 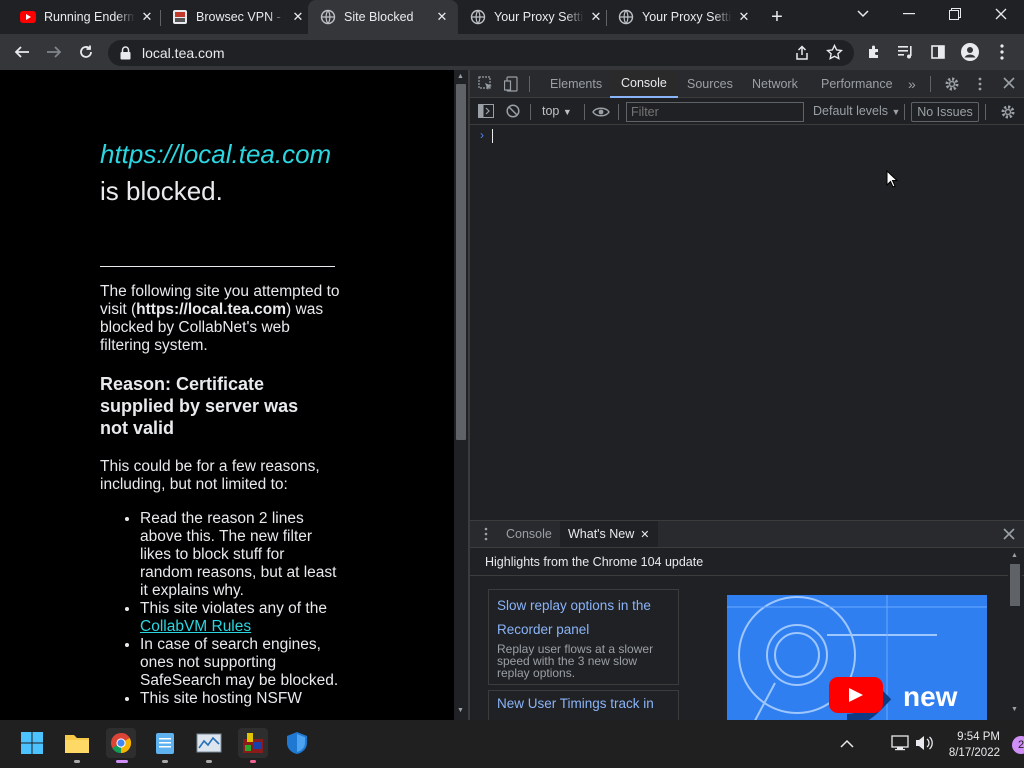 I want to click on notepad-icon, so click(x=165, y=743).